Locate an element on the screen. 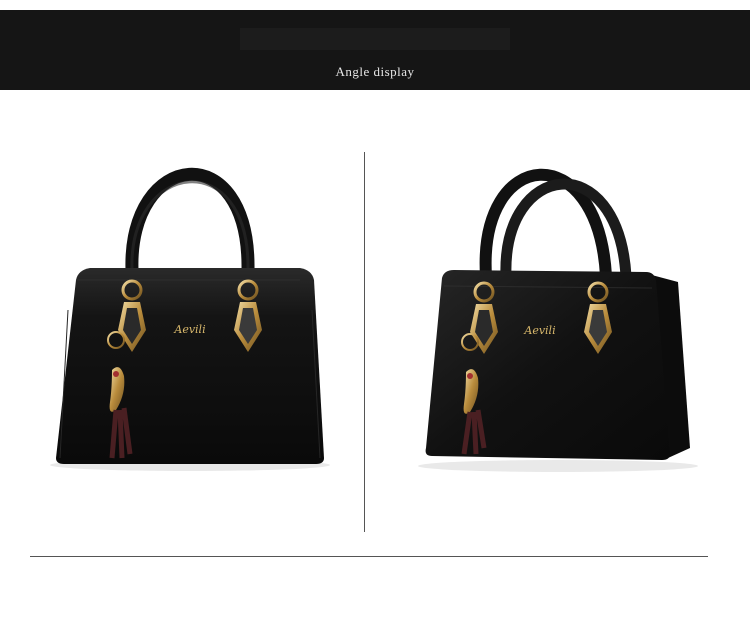 This screenshot has height=622, width=750. vertical-divider is located at coordinates (364, 342).